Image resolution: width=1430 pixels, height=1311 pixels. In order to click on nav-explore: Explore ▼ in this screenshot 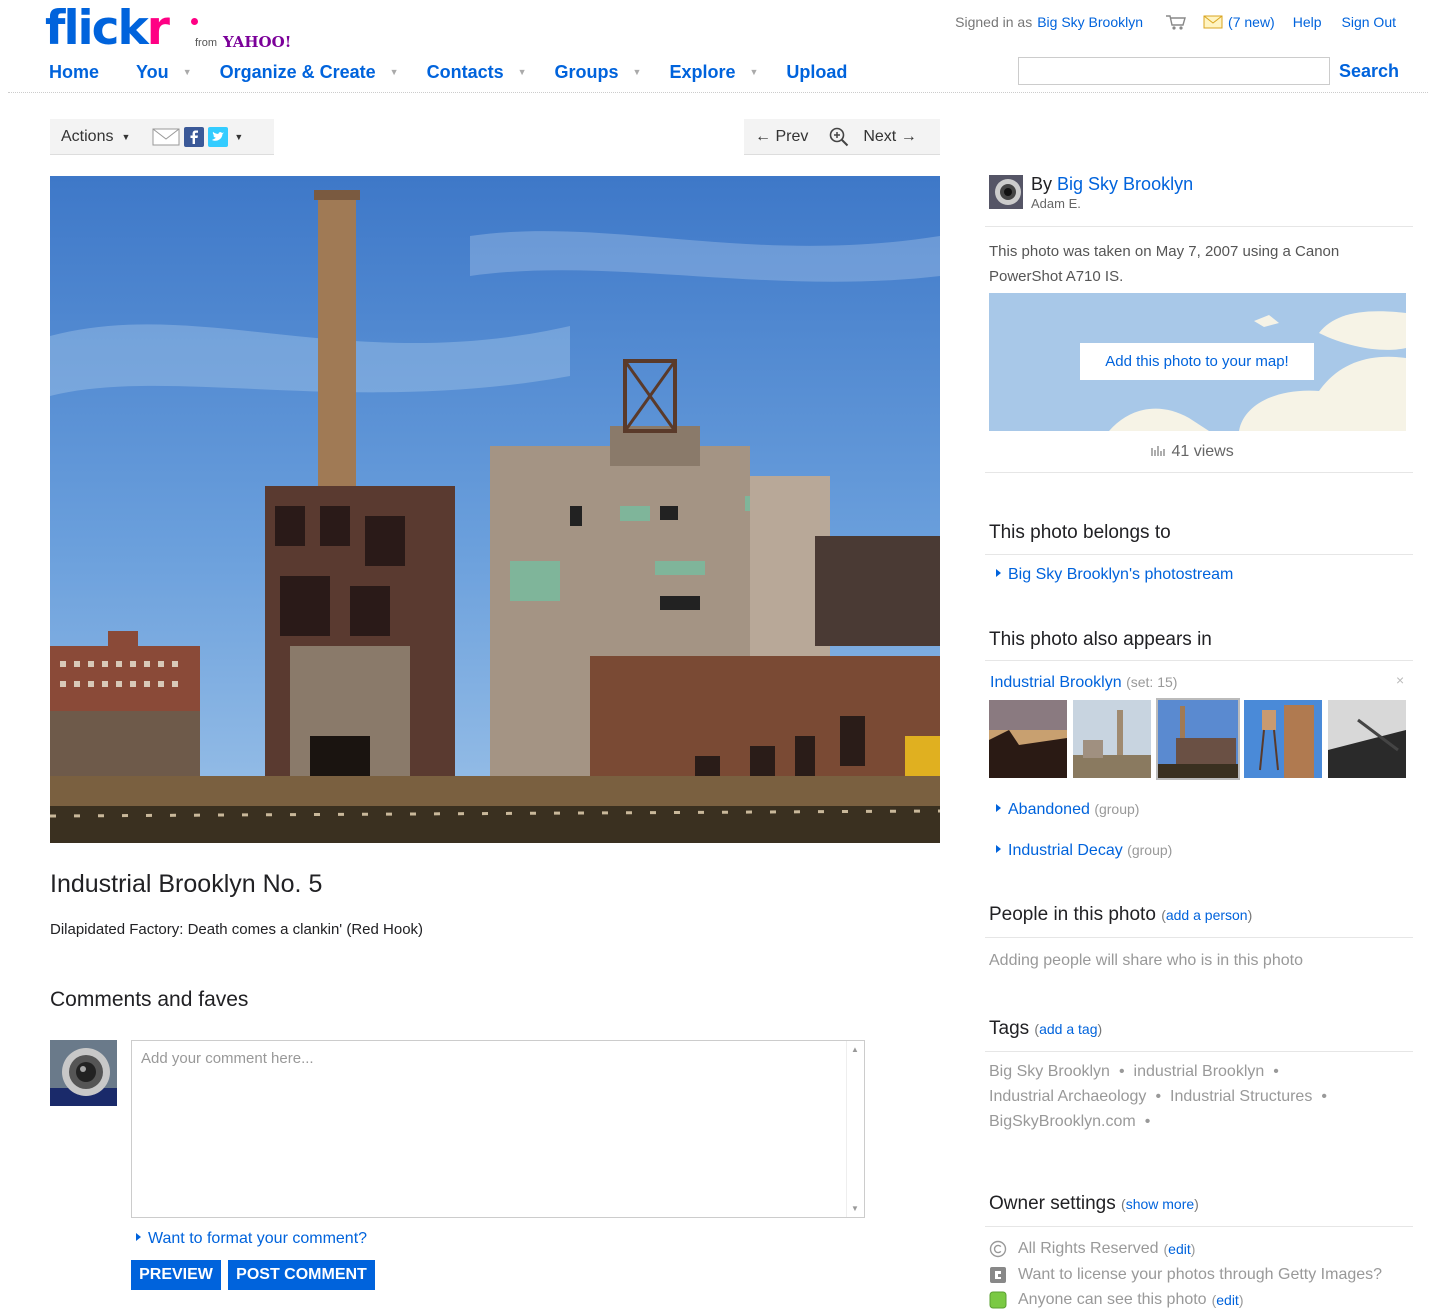, I will do `click(727, 72)`.